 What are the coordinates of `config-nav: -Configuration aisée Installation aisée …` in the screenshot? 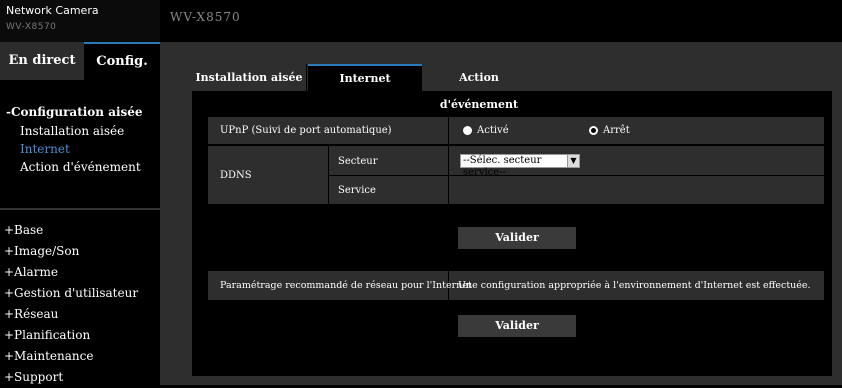 It's located at (80, 139).